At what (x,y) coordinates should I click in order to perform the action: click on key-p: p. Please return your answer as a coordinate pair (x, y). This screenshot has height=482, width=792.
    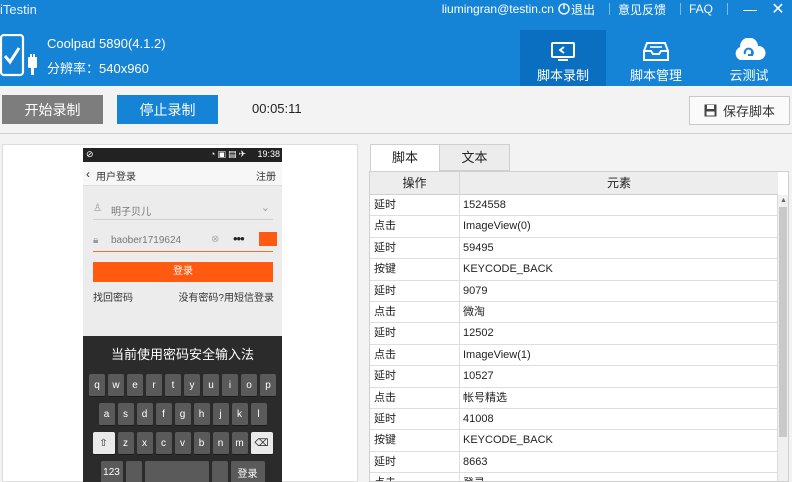
    Looking at the image, I should click on (268, 385).